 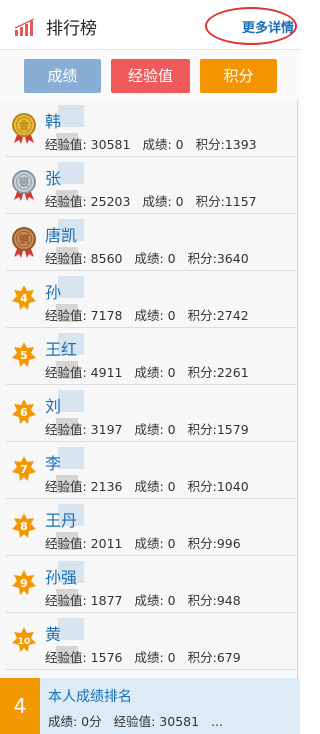 What do you see at coordinates (151, 584) in the screenshot?
I see `list-item: 9 孙强经验值: 1877 成绩: 0 积分:948` at bounding box center [151, 584].